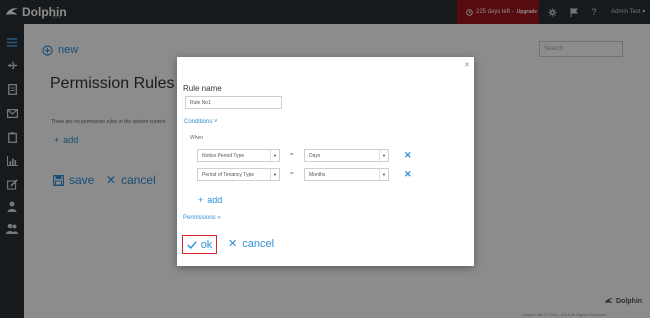 This screenshot has width=650, height=318. I want to click on cancel-button: ✕ cancel, so click(251, 244).